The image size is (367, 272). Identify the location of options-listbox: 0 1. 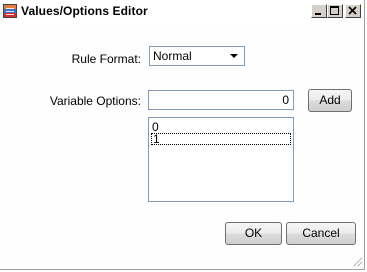
(221, 159).